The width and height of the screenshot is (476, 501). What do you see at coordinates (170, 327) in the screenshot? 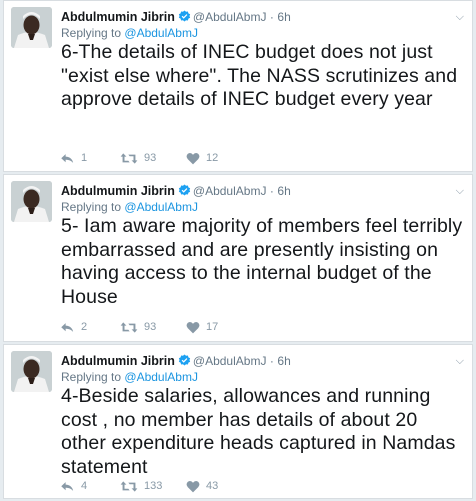
I see `tweet-actions: 2 93 17` at bounding box center [170, 327].